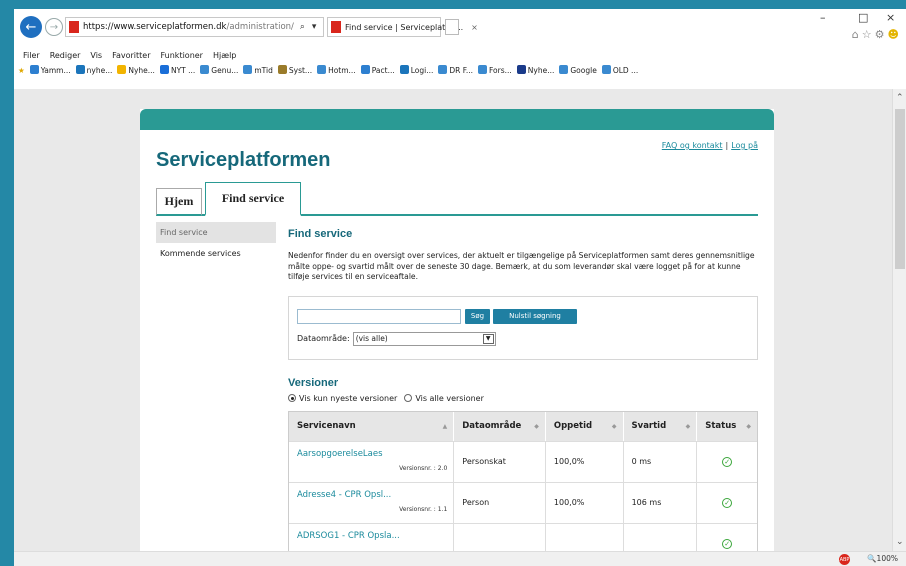  I want to click on service-version: Versionsnr. : 2.0, so click(423, 468).